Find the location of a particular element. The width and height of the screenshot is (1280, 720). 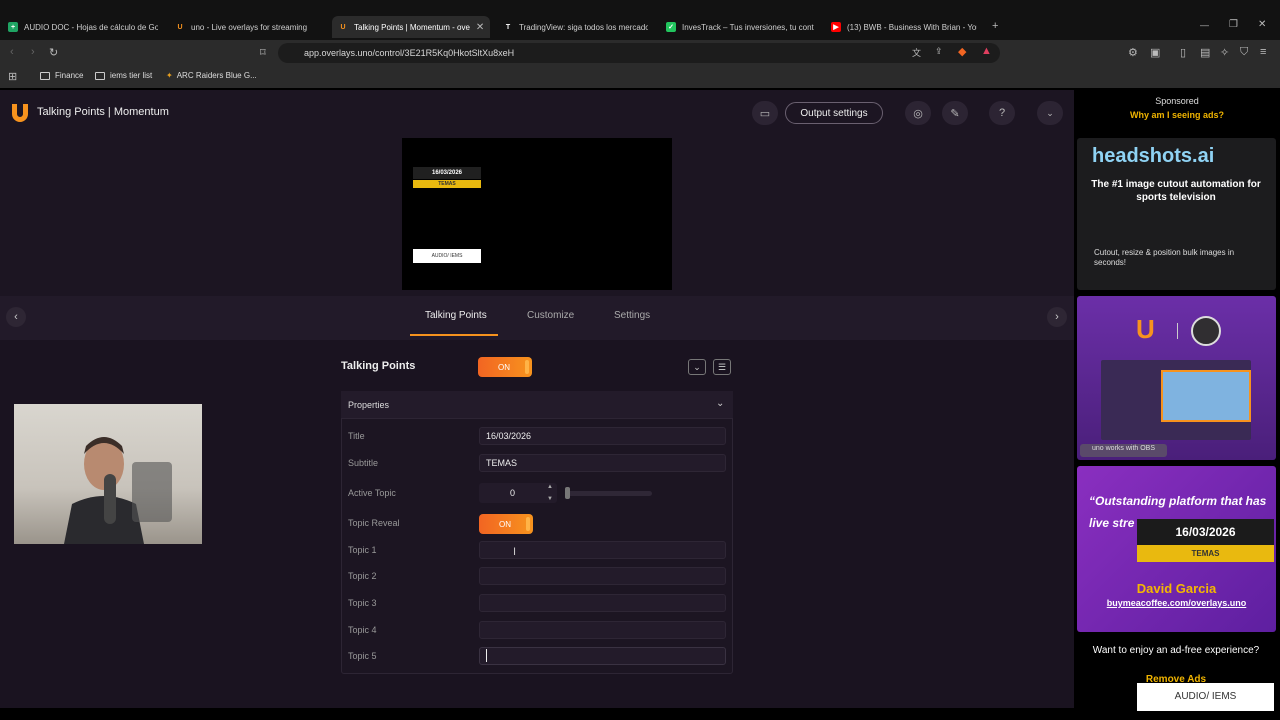

ad-presenter-image is located at coordinates (1206, 396).